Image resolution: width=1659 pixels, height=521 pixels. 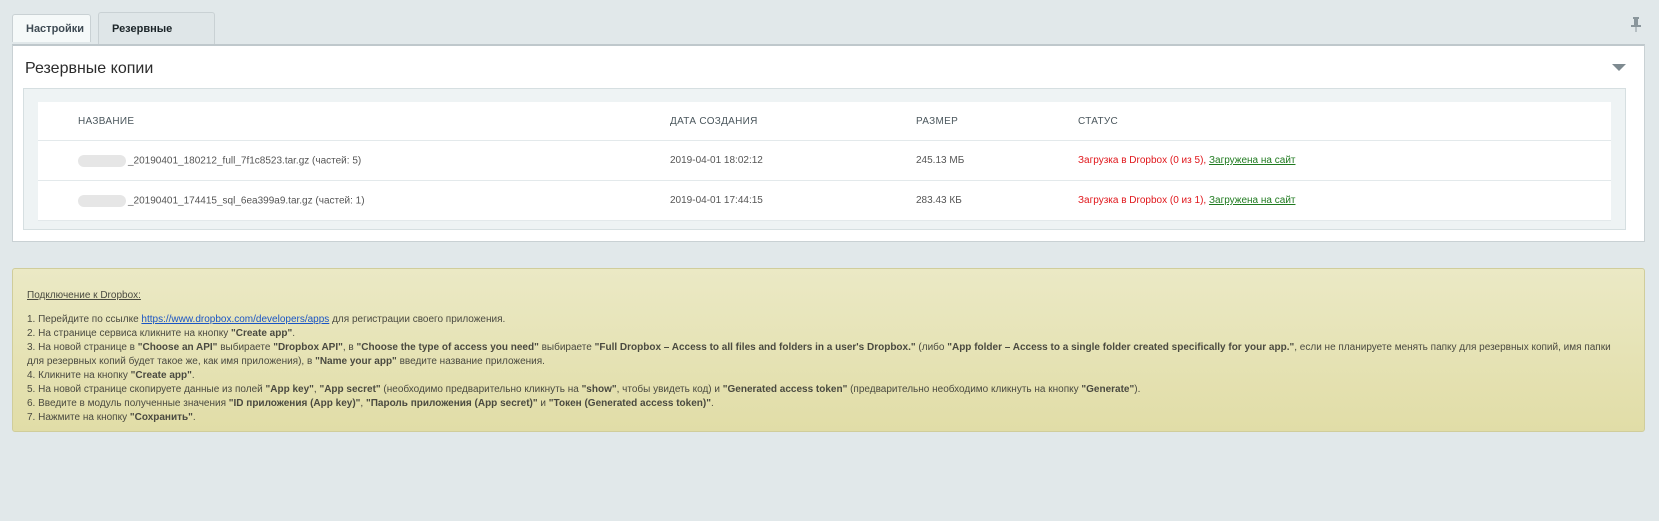 I want to click on dropbox-developers-link: https://www.dropbox.com/developers/apps, so click(x=235, y=319).